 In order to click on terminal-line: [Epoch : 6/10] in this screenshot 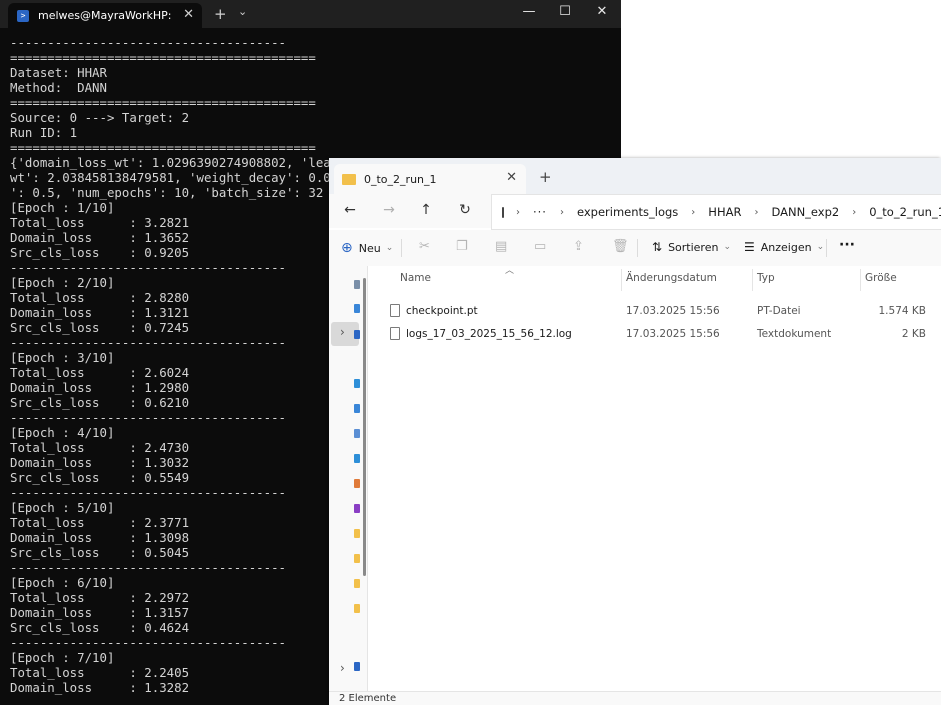, I will do `click(62, 582)`.